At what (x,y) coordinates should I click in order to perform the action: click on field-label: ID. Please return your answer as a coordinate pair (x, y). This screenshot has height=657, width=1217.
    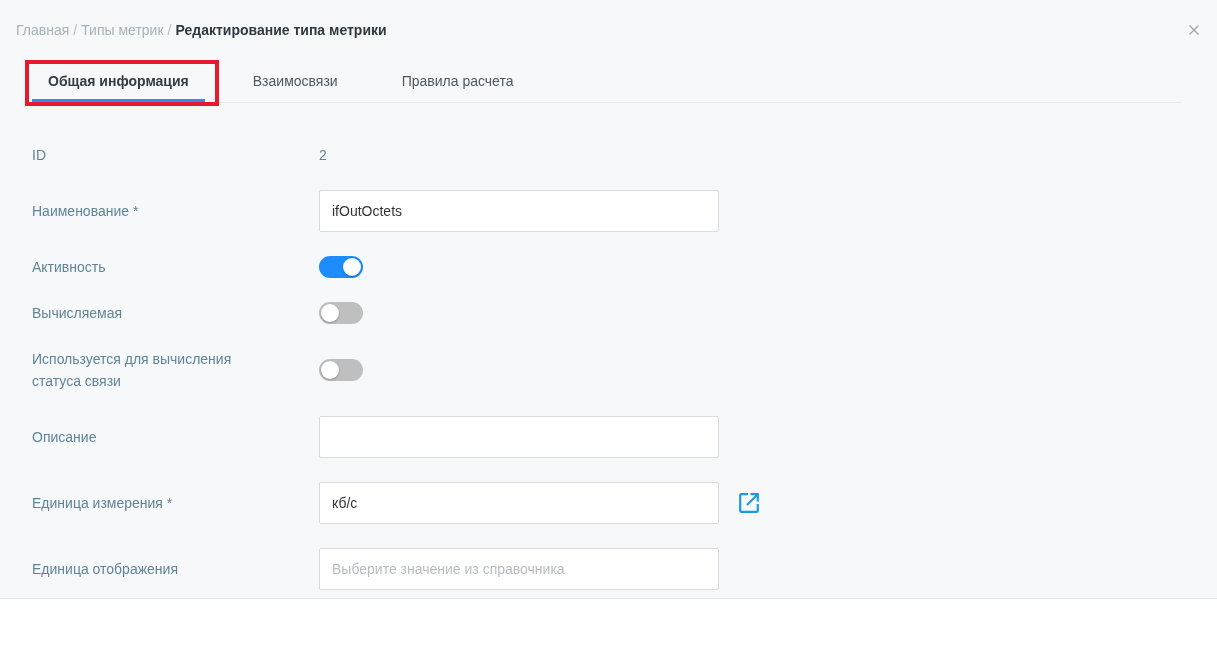
    Looking at the image, I should click on (39, 155).